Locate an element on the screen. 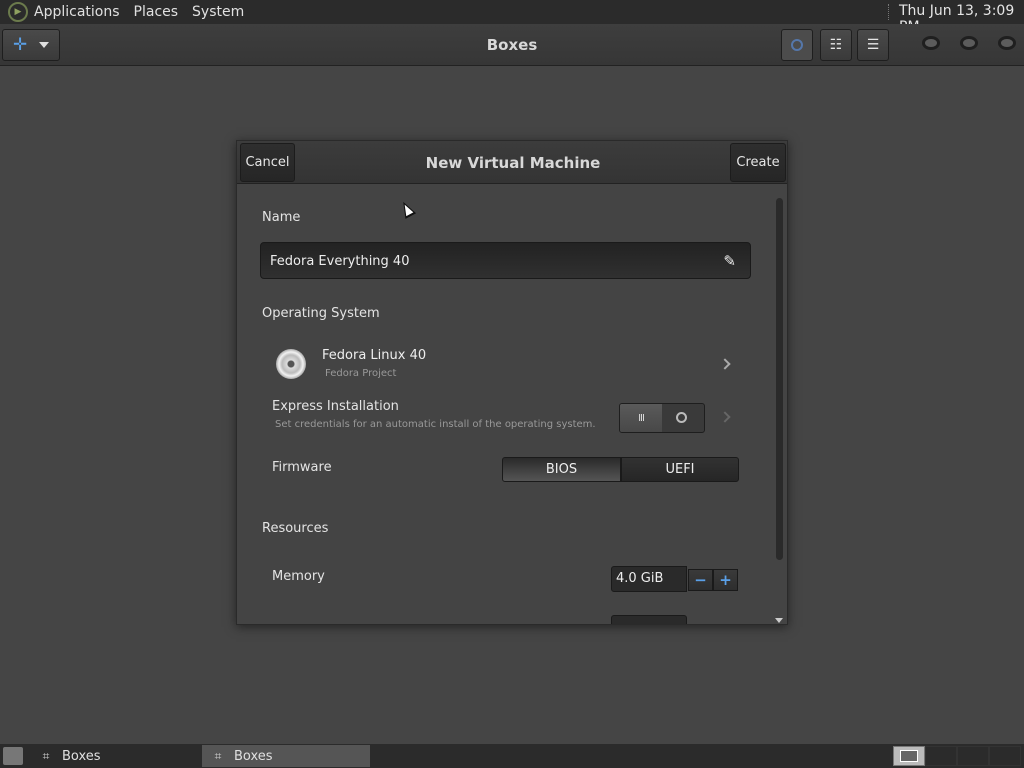 The height and width of the screenshot is (768, 1024). main-menu-button: ☰ is located at coordinates (873, 45).